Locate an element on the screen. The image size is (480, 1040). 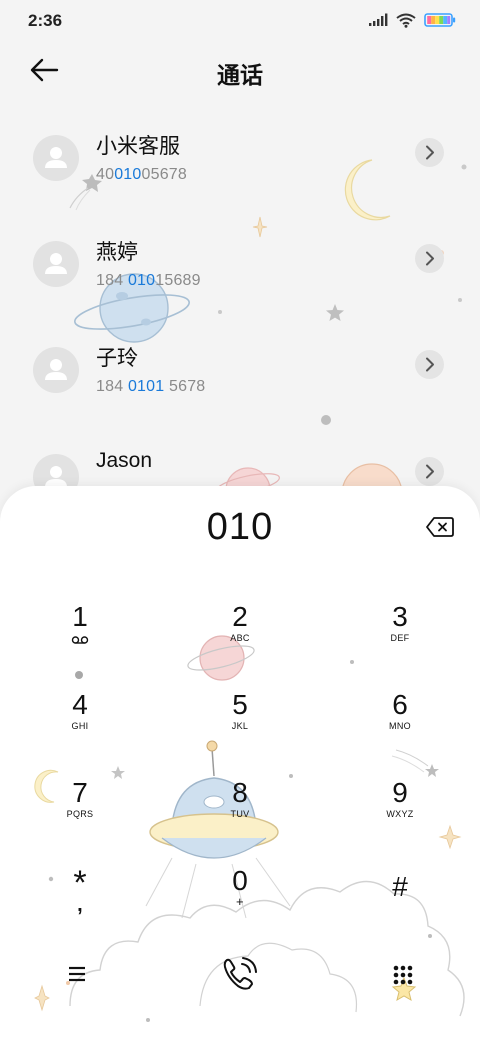
call-icon is located at coordinates (240, 974).